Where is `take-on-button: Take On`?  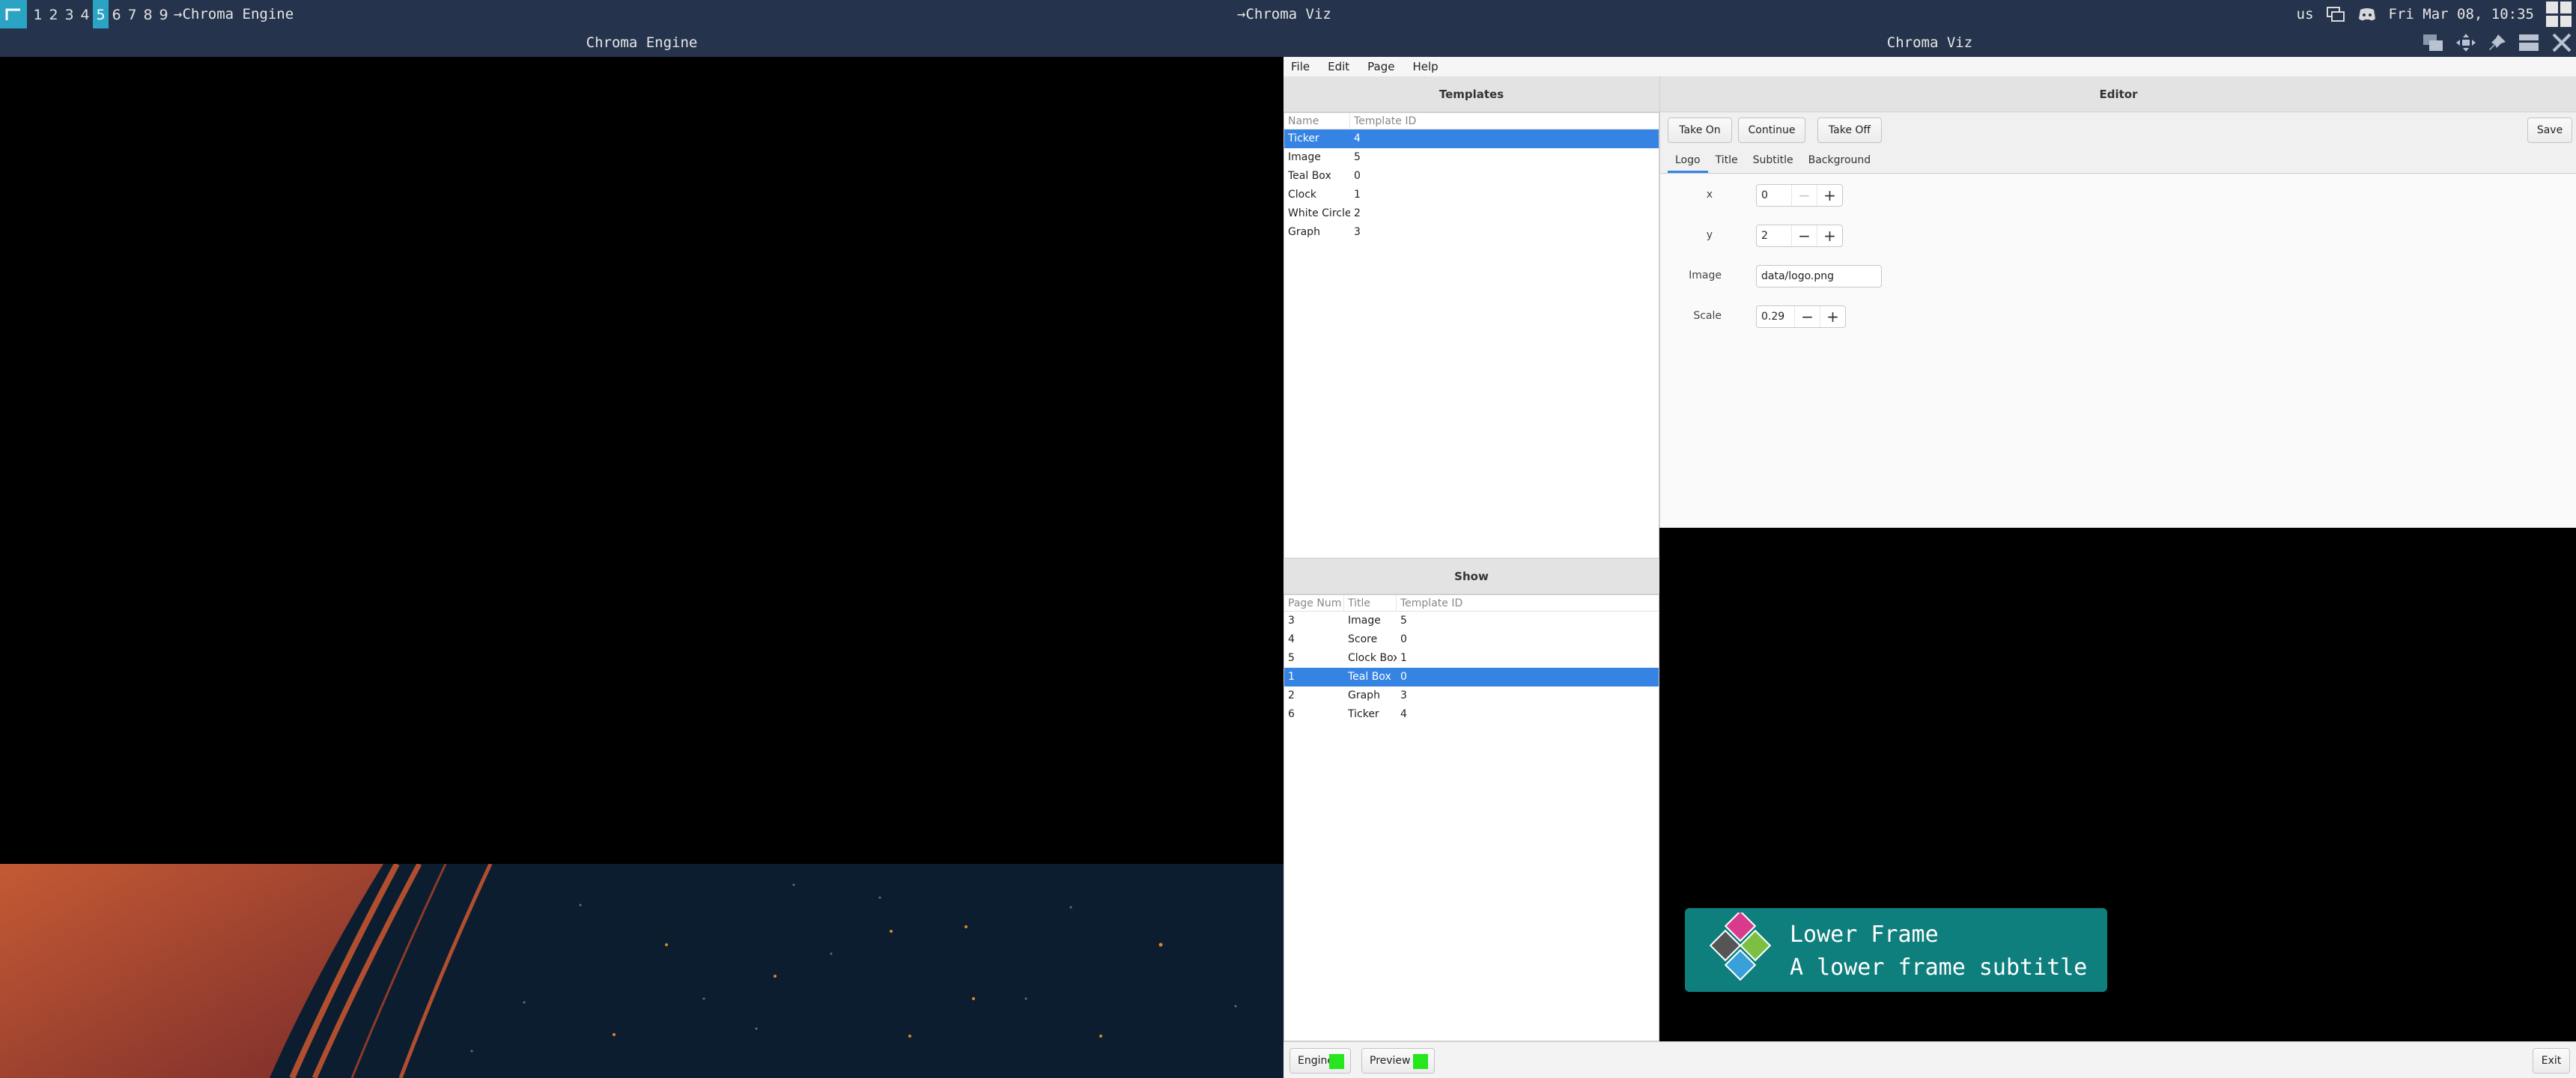 take-on-button: Take On is located at coordinates (1700, 130).